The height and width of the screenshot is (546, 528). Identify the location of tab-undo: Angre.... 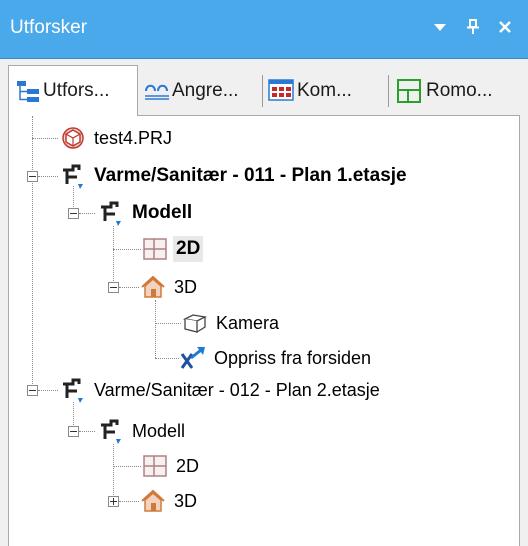
(201, 91).